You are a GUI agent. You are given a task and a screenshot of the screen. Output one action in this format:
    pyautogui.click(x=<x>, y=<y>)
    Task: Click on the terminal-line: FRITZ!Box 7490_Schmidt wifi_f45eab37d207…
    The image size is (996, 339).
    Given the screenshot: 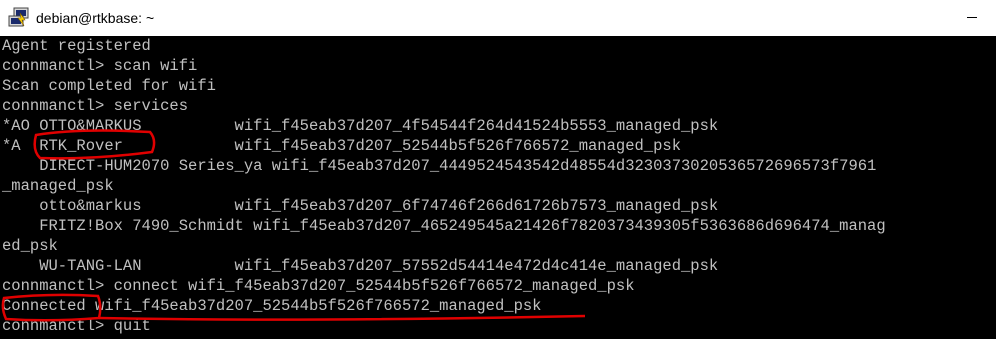 What is the action you would take?
    pyautogui.click(x=444, y=226)
    